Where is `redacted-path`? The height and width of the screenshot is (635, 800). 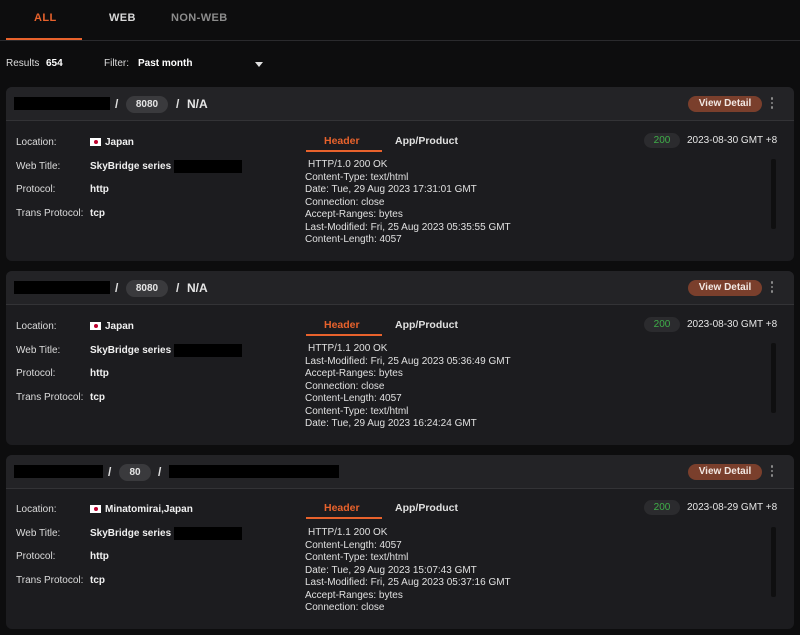
redacted-path is located at coordinates (254, 471).